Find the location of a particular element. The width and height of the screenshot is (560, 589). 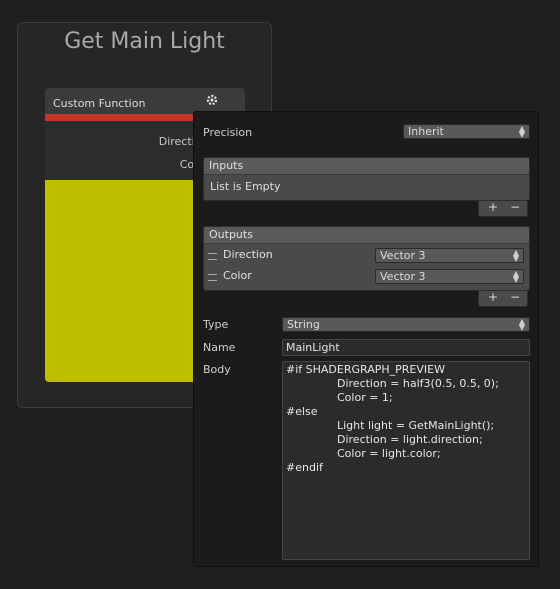

code-line: #if SHADERGRAPH_PREVIEW is located at coordinates (365, 369).